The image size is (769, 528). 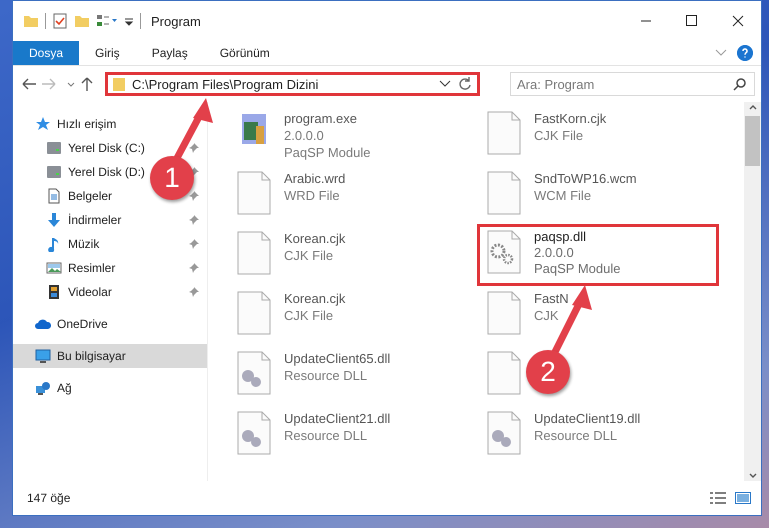 What do you see at coordinates (551, 298) in the screenshot?
I see `file-name: FastN` at bounding box center [551, 298].